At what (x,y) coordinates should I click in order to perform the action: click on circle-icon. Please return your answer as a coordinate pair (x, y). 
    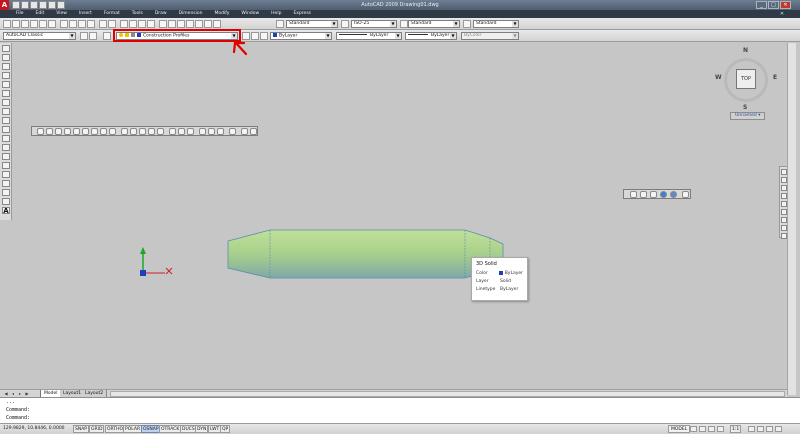
    Looking at the image, I should click on (6, 102).